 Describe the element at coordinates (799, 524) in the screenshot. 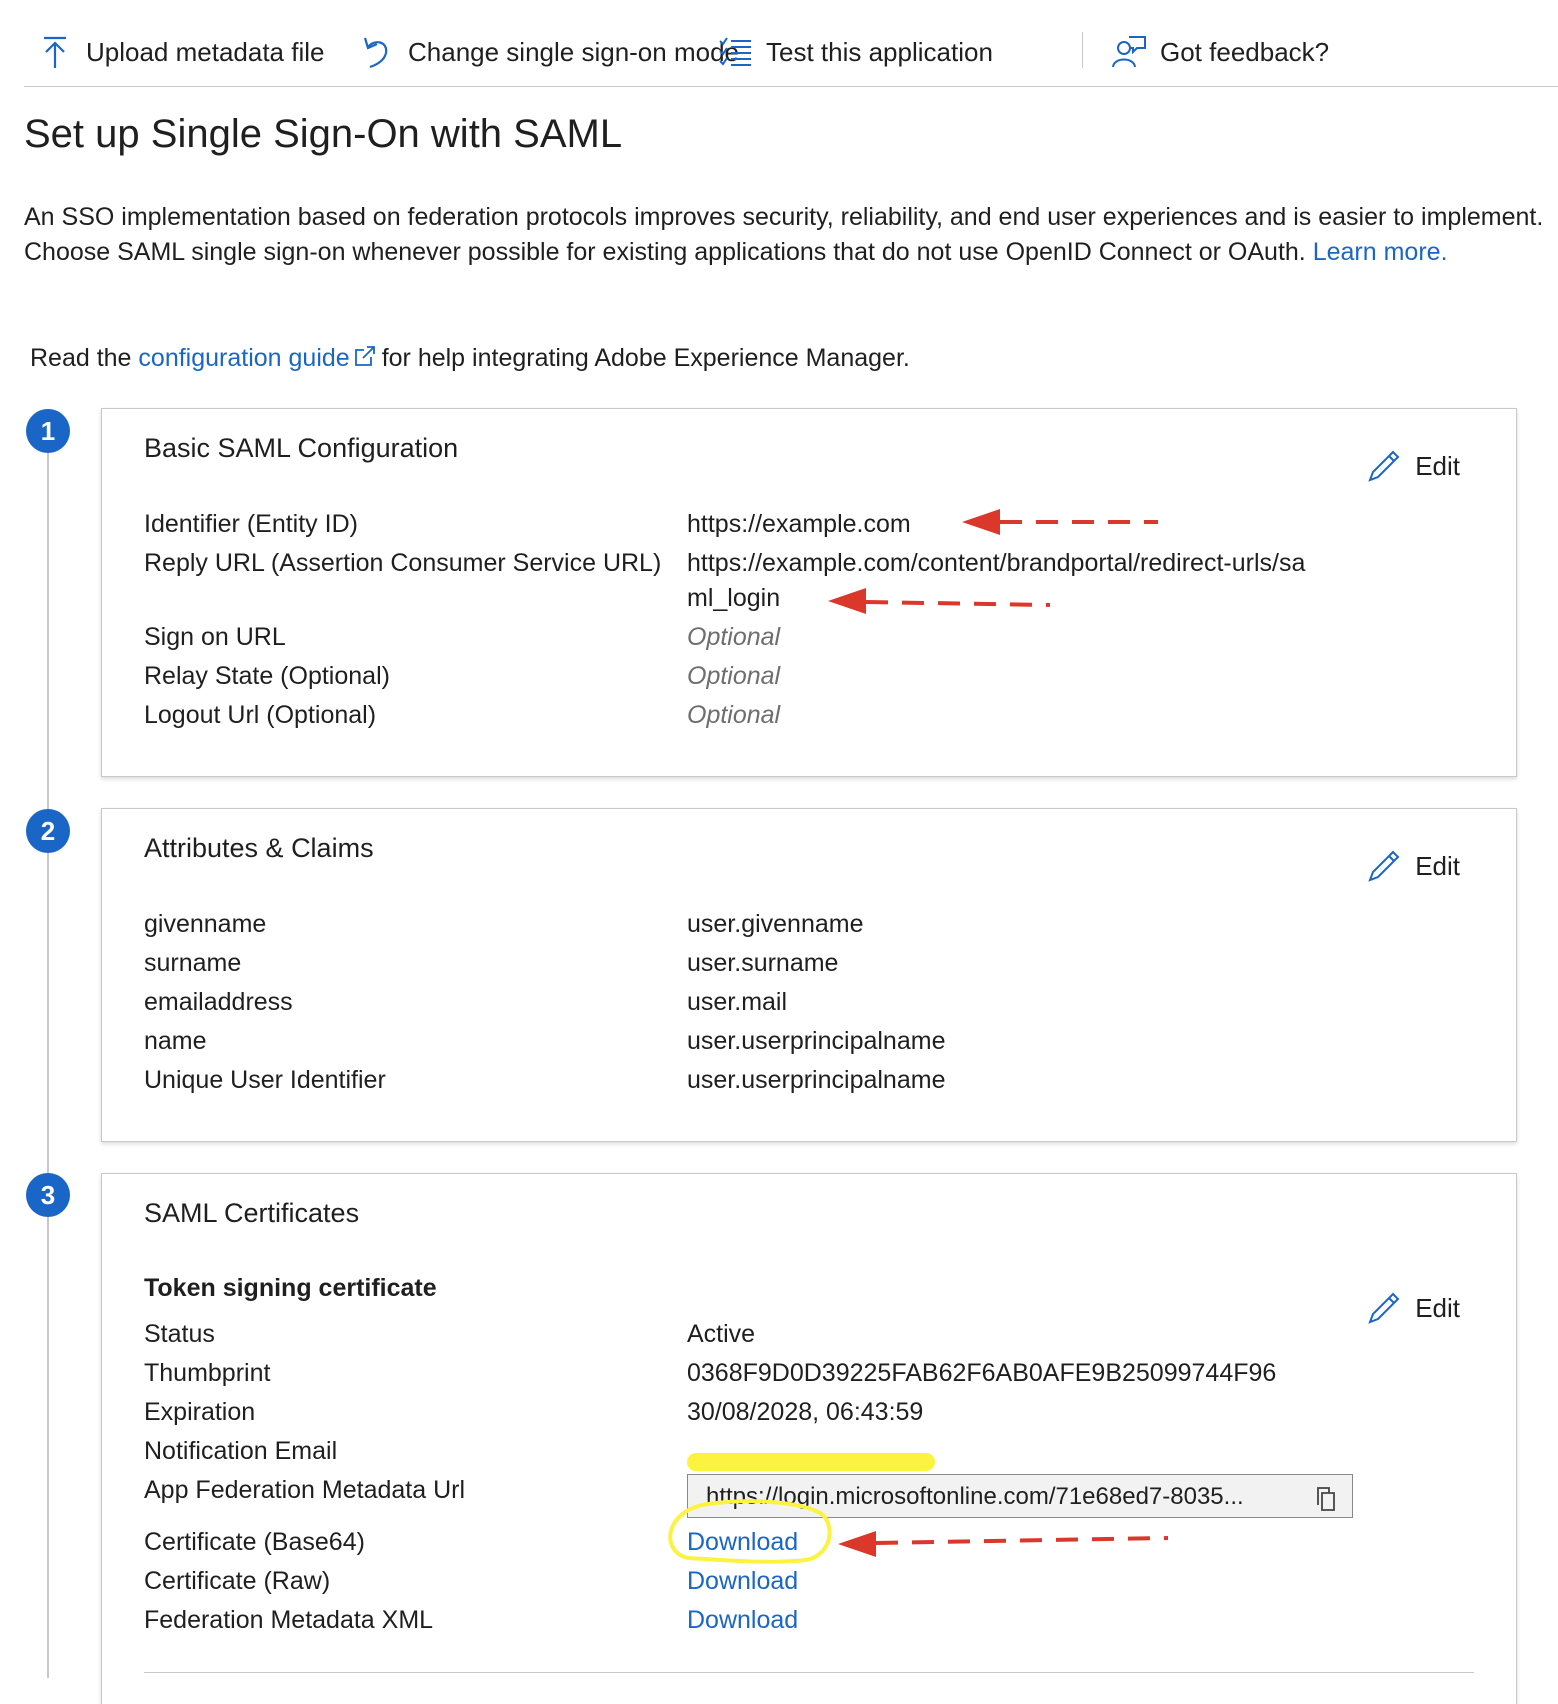

I see `identifier-value: https://example.com` at that location.